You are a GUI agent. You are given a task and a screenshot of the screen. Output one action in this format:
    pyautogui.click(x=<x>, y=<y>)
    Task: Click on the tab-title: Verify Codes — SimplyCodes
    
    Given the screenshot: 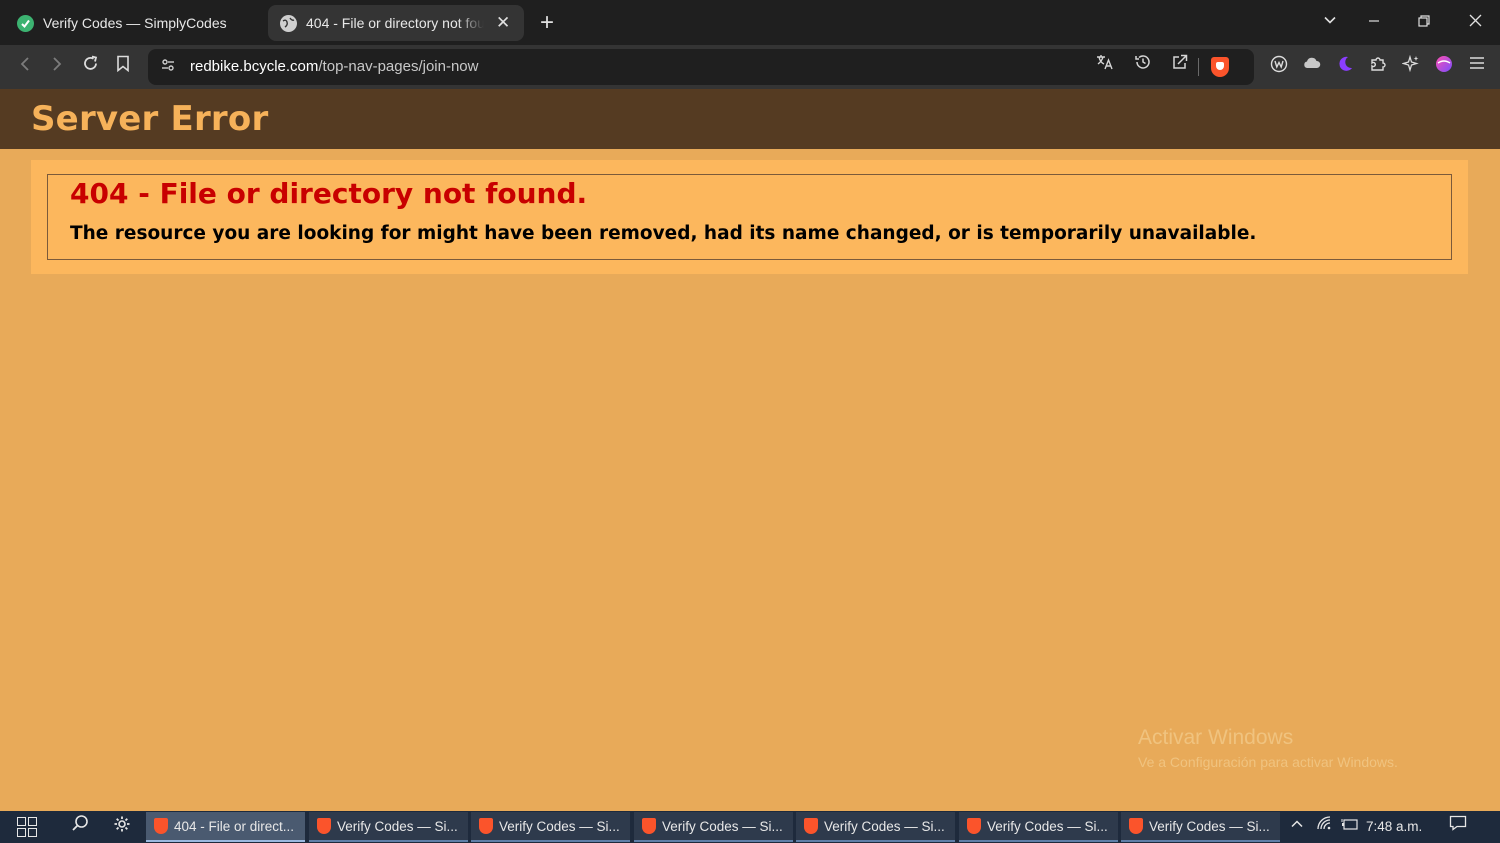 What is the action you would take?
    pyautogui.click(x=135, y=23)
    